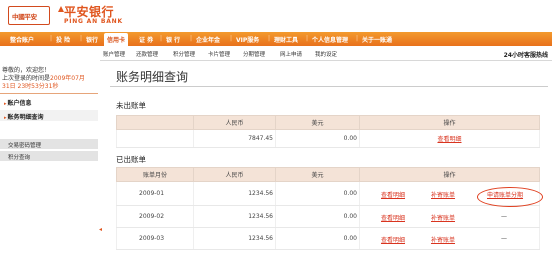  I want to click on unbilled-section-label: 未出账单, so click(131, 105).